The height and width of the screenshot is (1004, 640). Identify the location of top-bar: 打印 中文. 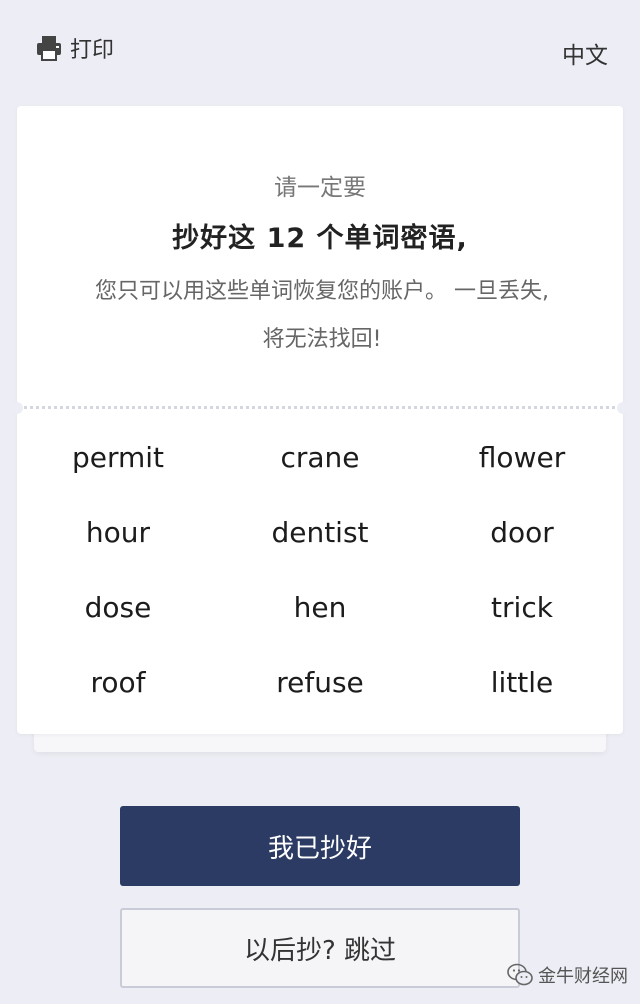
(320, 50).